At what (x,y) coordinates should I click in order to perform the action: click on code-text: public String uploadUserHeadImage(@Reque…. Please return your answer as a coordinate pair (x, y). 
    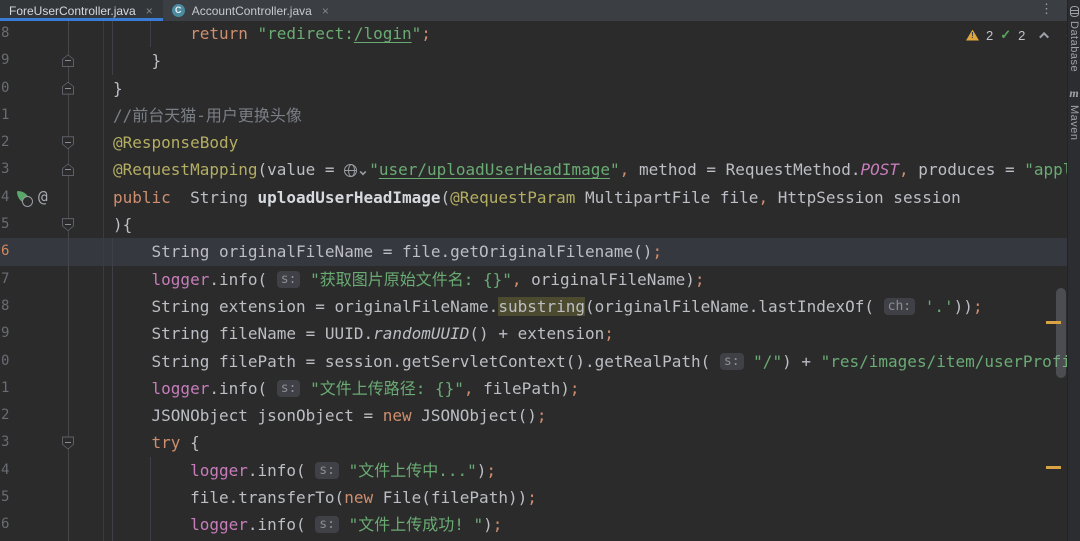
    Looking at the image, I should click on (537, 197).